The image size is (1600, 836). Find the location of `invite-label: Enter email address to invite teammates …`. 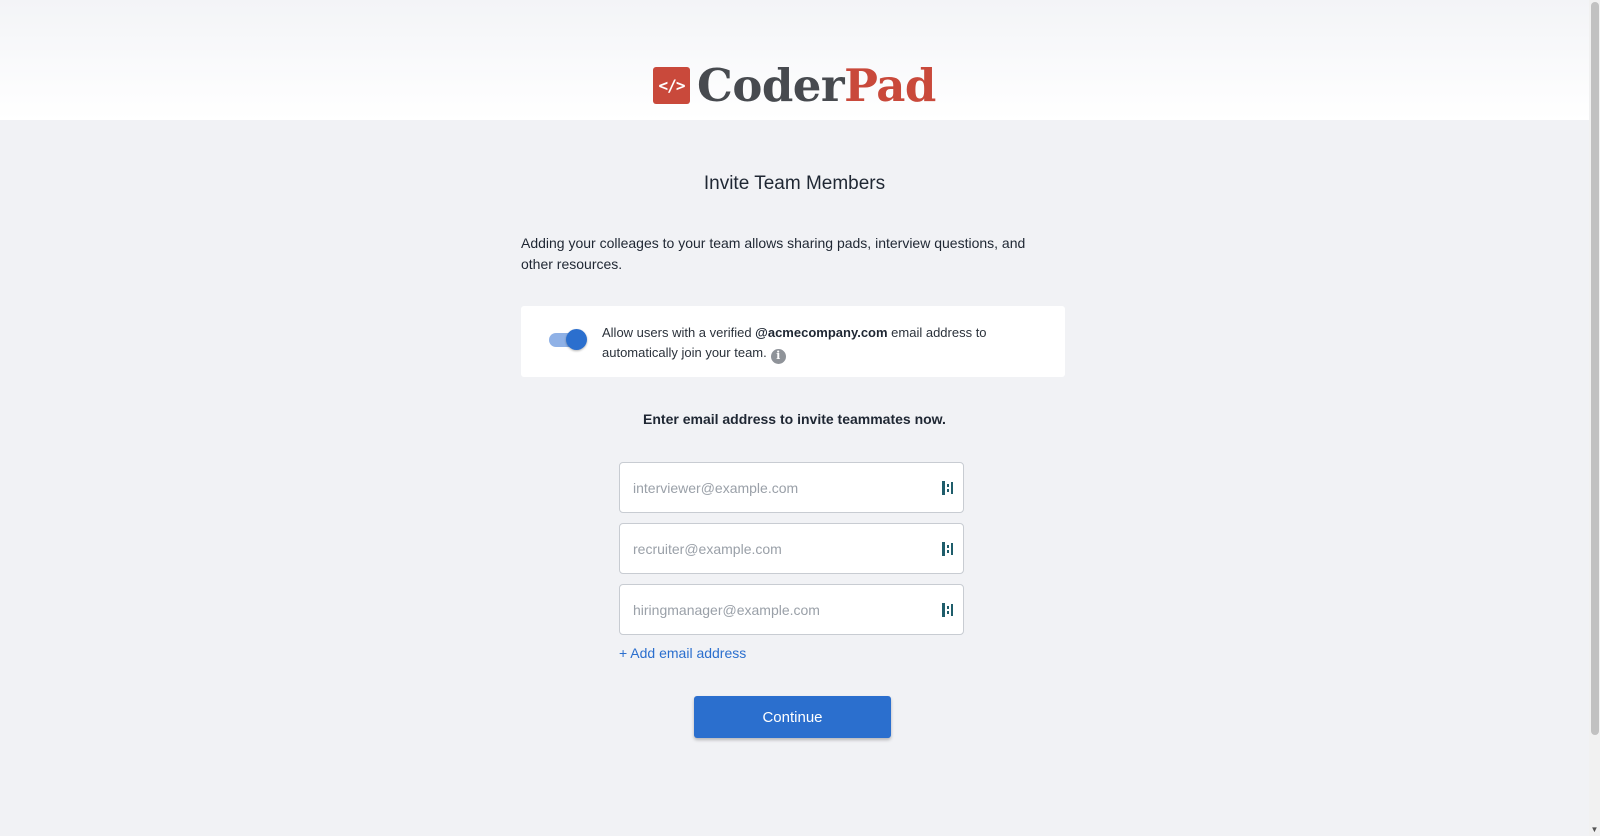

invite-label: Enter email address to invite teammates … is located at coordinates (794, 419).